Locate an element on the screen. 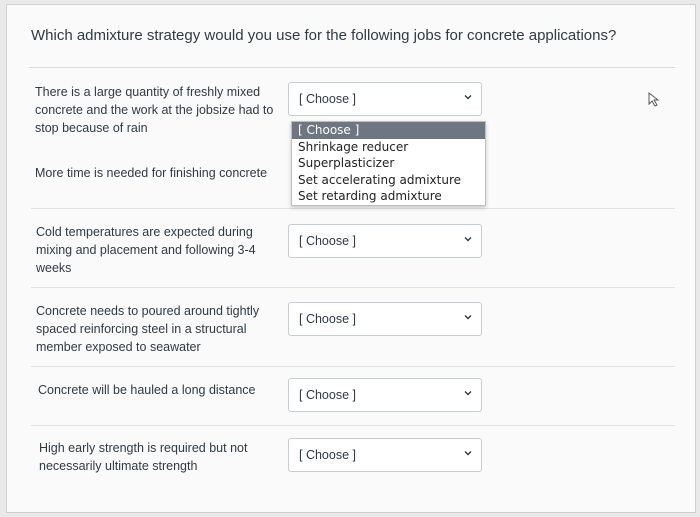 The image size is (700, 517). dropdown-option-set-retarding: Set retarding admixture is located at coordinates (388, 196).